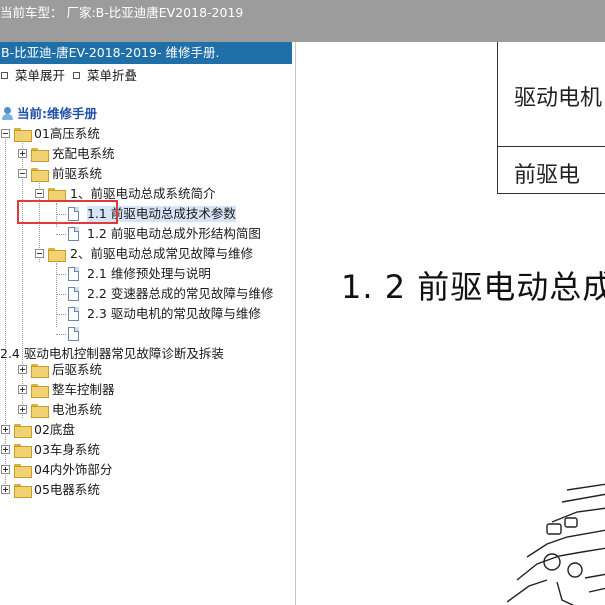  I want to click on tree-item-label: 01高压系统, so click(67, 133).